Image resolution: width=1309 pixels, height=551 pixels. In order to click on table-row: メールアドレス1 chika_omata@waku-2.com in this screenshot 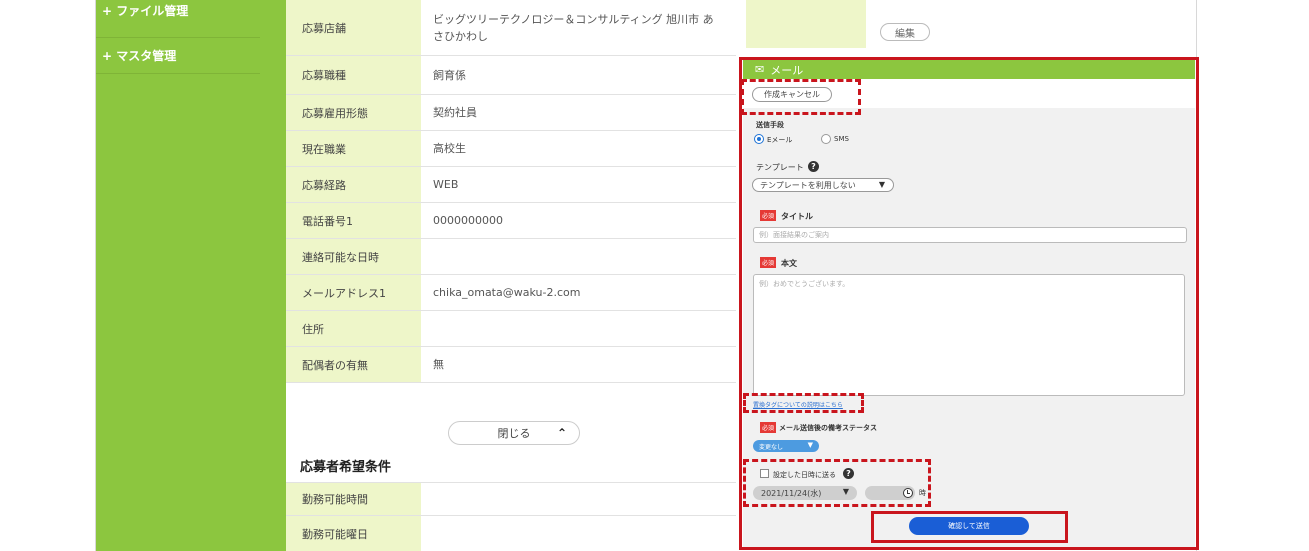, I will do `click(511, 293)`.